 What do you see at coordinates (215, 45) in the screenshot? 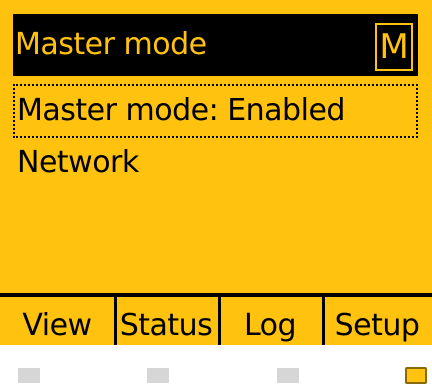
I see `title-bar: Master mode` at bounding box center [215, 45].